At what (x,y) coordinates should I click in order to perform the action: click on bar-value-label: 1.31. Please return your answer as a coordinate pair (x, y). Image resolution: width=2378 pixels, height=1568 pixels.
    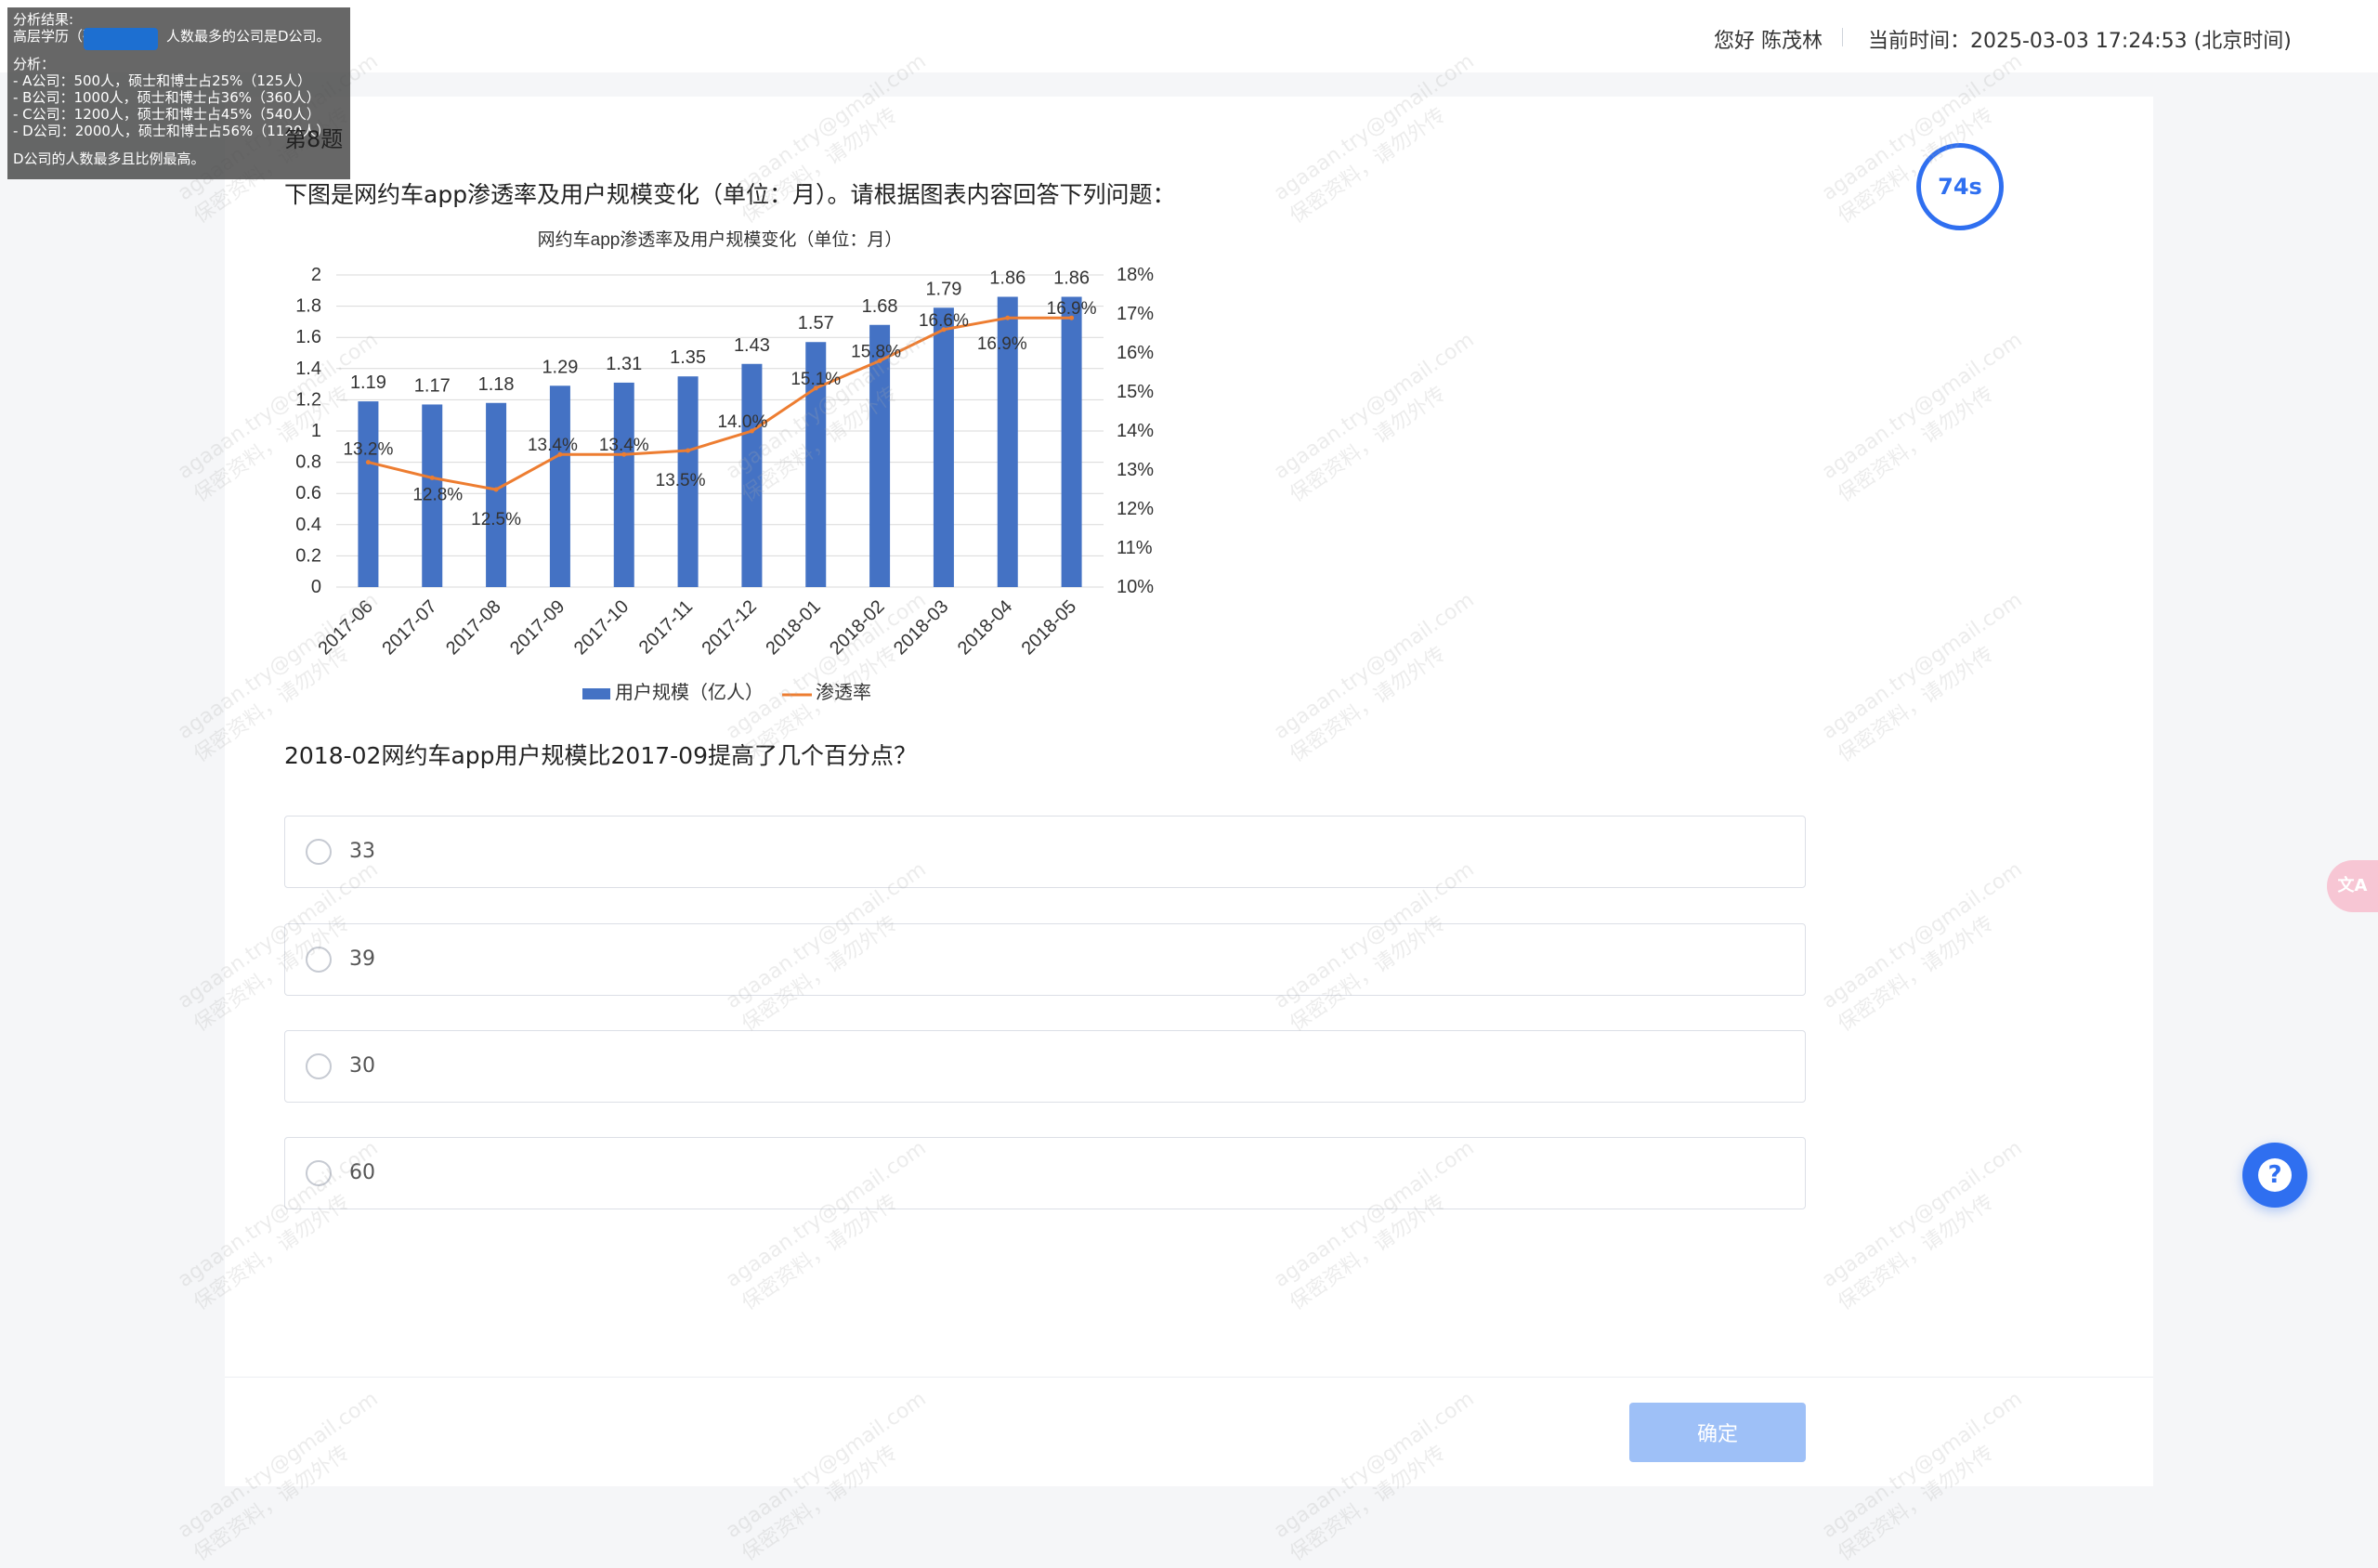
    Looking at the image, I should click on (624, 364).